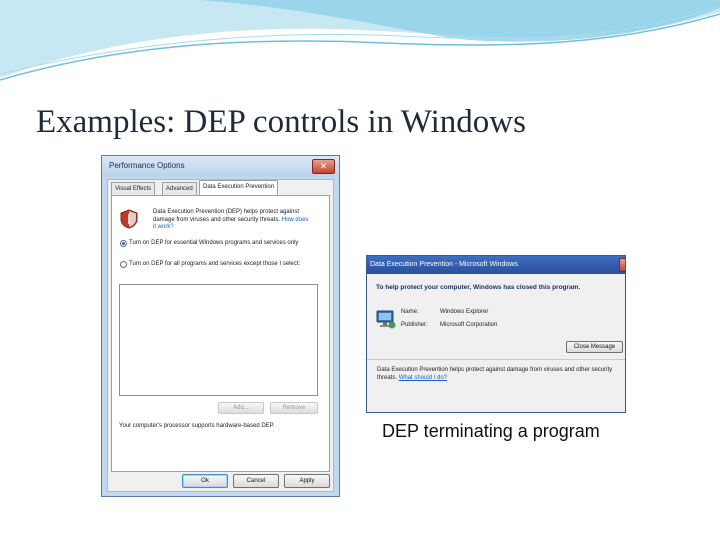  I want to click on divider, so click(496, 359).